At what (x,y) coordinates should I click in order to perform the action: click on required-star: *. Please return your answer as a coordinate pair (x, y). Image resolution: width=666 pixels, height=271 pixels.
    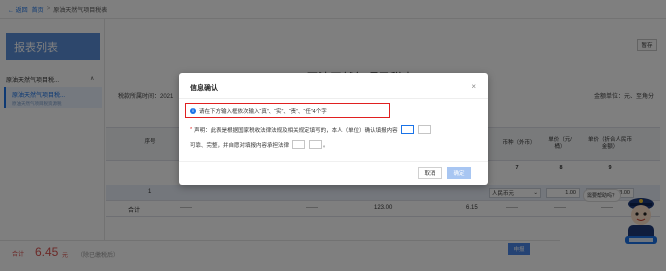
    Looking at the image, I should click on (191, 129).